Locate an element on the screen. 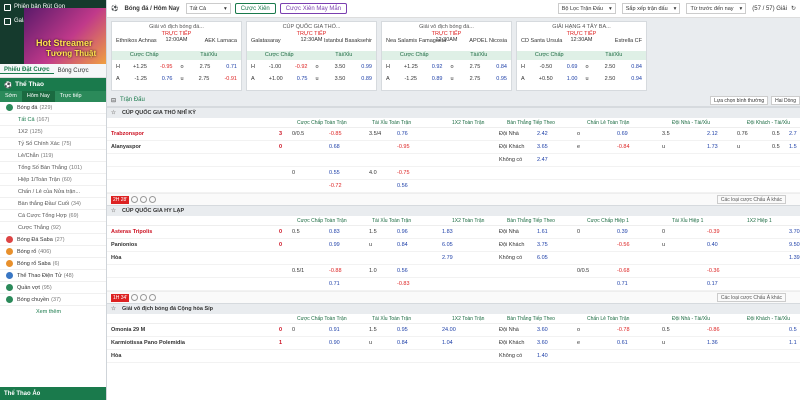  tab-betslip: Phiếu Đặt Cược is located at coordinates (27, 70).